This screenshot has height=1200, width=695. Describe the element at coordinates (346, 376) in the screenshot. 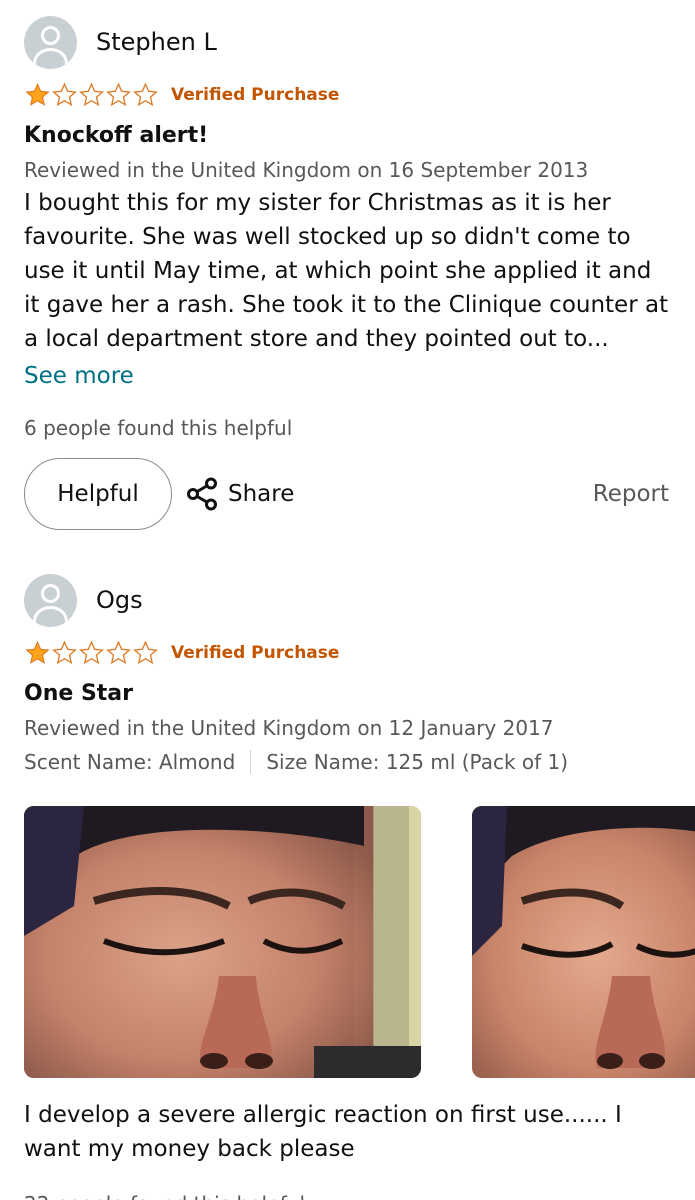

I see `see-more-link: See more` at that location.